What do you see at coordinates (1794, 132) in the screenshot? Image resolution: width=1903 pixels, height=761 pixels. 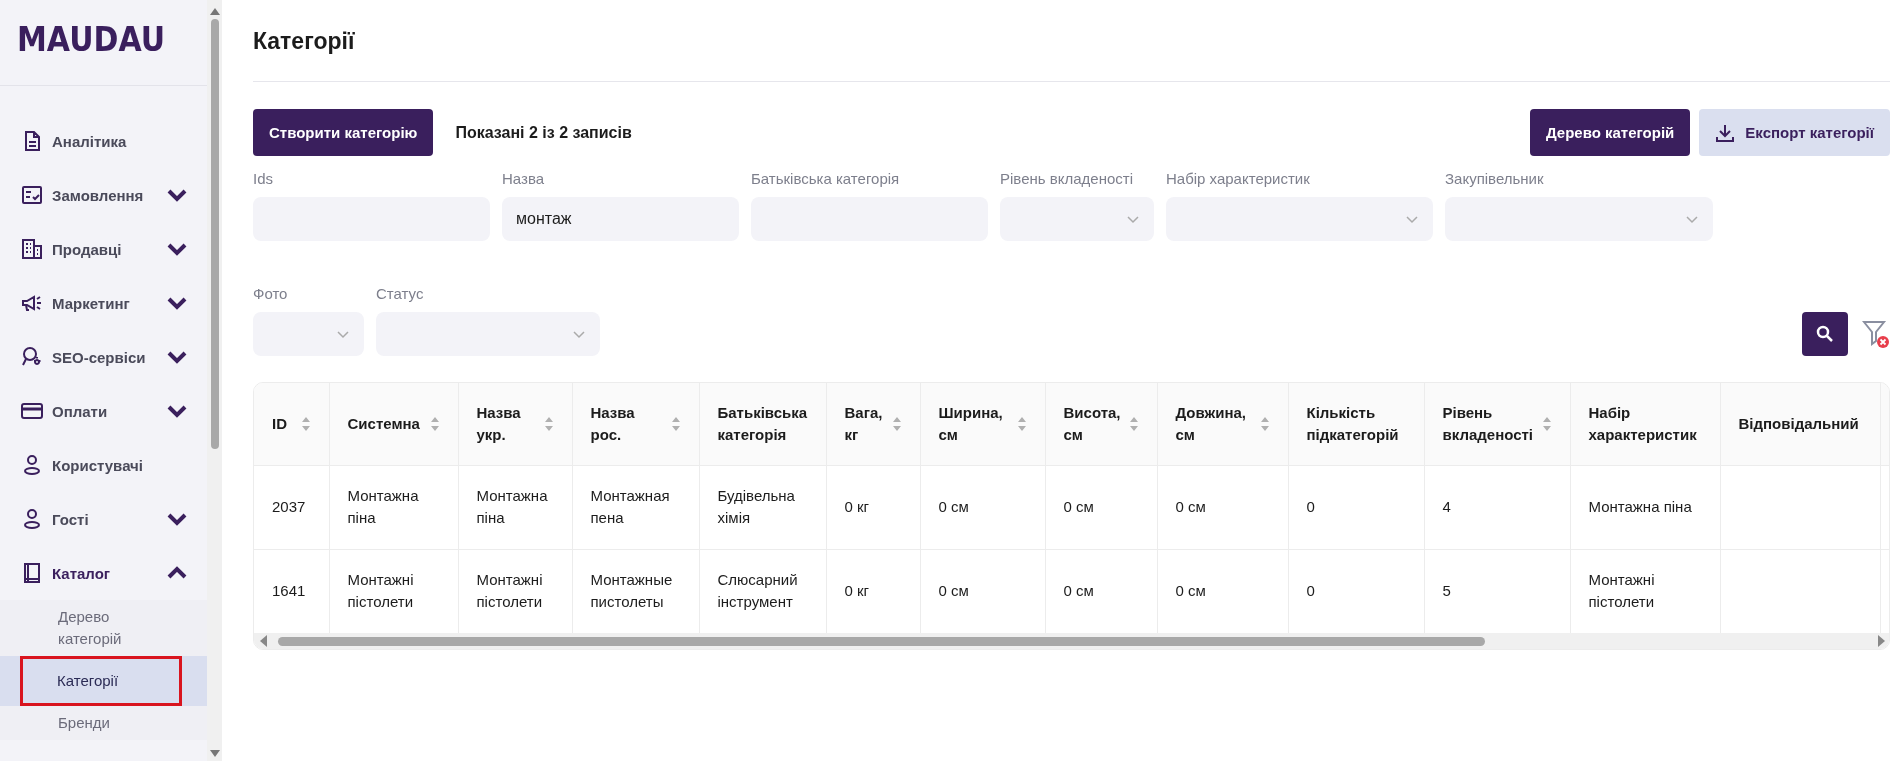 I see `export-button: Експорт категорії` at bounding box center [1794, 132].